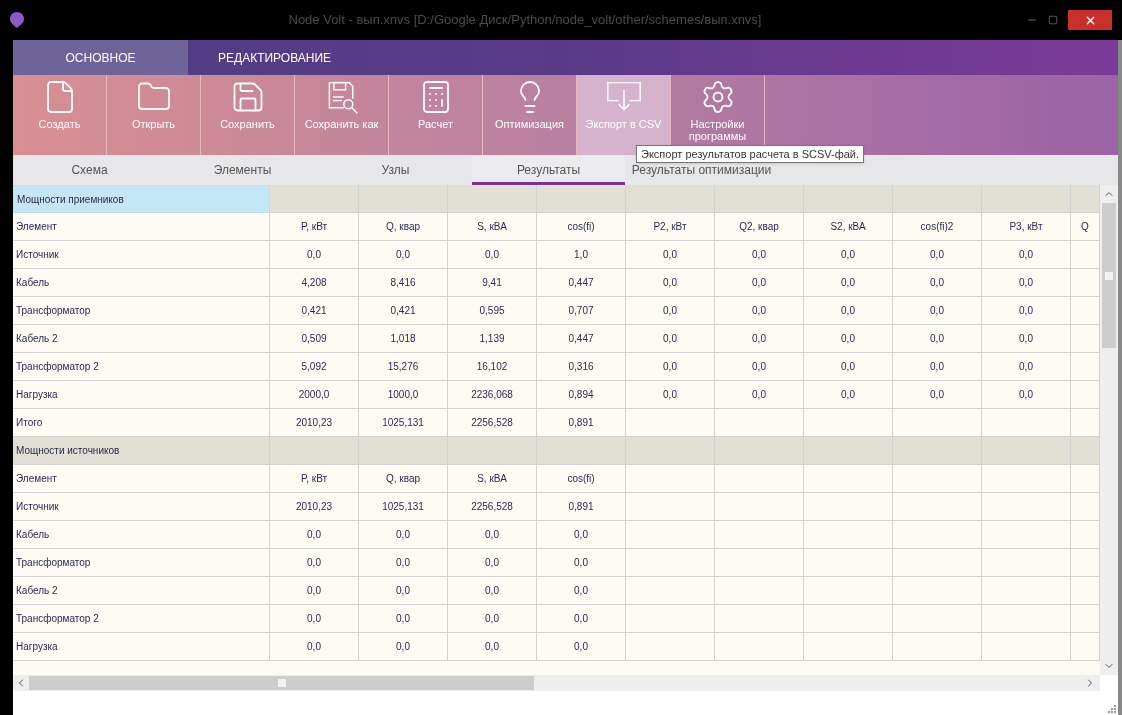 Image resolution: width=1122 pixels, height=715 pixels. Describe the element at coordinates (492, 395) in the screenshot. I see `table-cell: 2236,068` at that location.